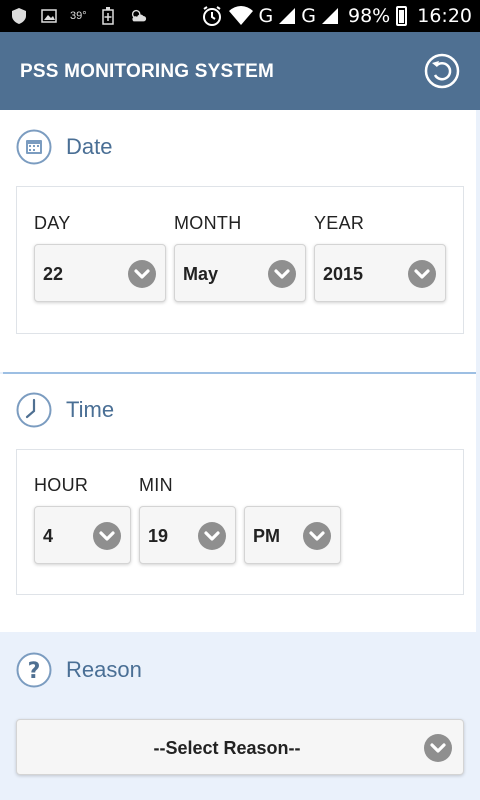 Image resolution: width=480 pixels, height=800 pixels. What do you see at coordinates (65, 410) in the screenshot?
I see `time-header: Time` at bounding box center [65, 410].